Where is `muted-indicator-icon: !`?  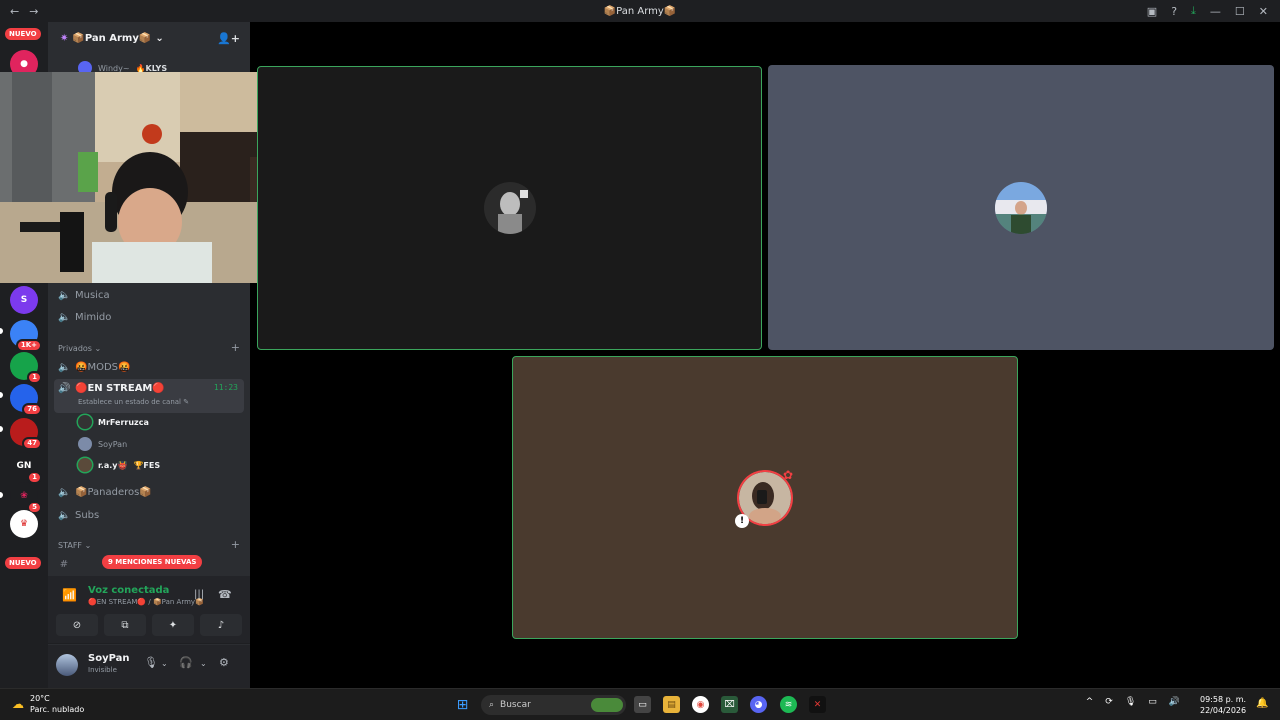 muted-indicator-icon: ! is located at coordinates (742, 520).